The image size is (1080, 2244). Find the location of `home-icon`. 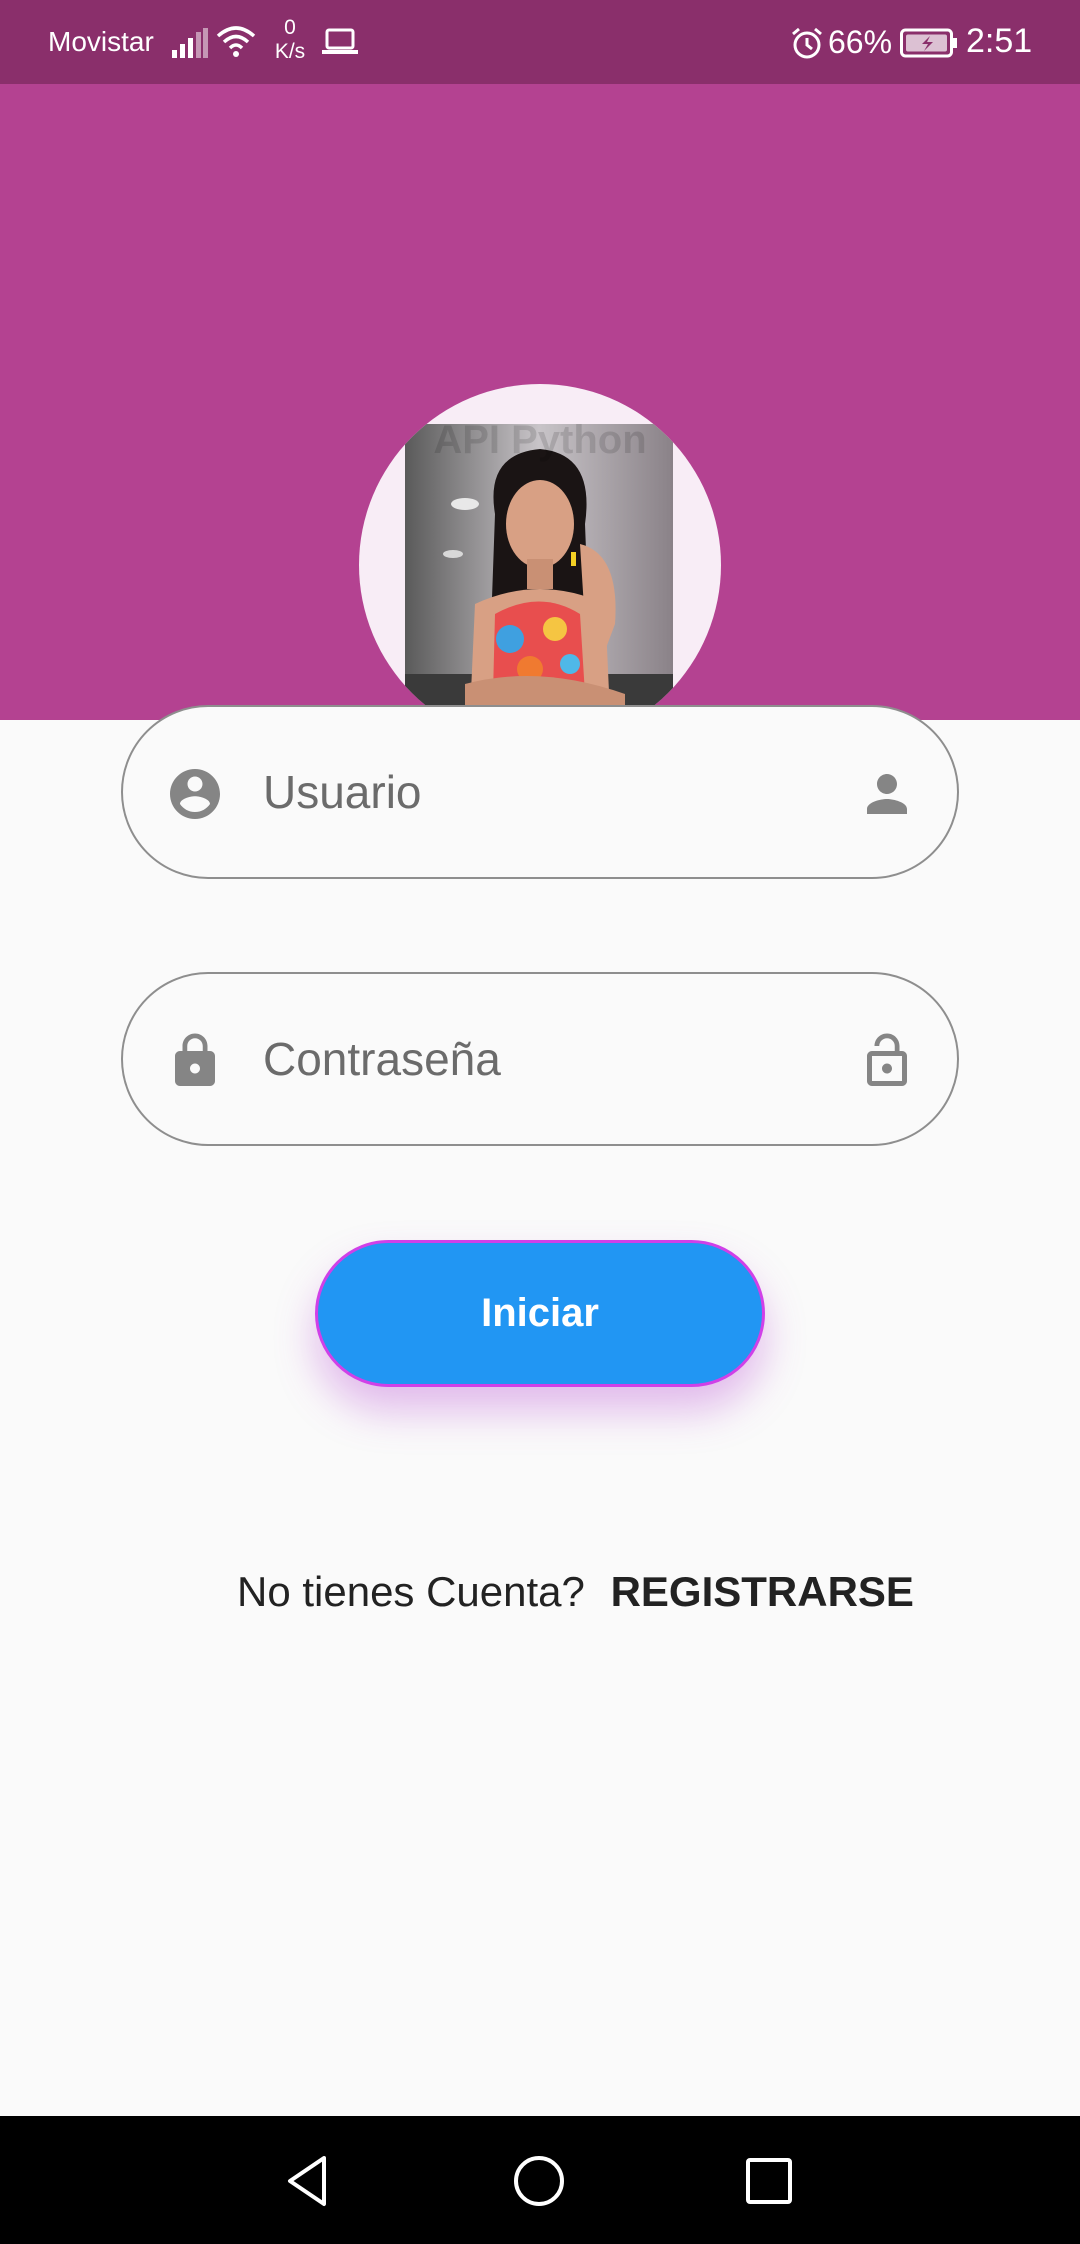

home-icon is located at coordinates (539, 2181).